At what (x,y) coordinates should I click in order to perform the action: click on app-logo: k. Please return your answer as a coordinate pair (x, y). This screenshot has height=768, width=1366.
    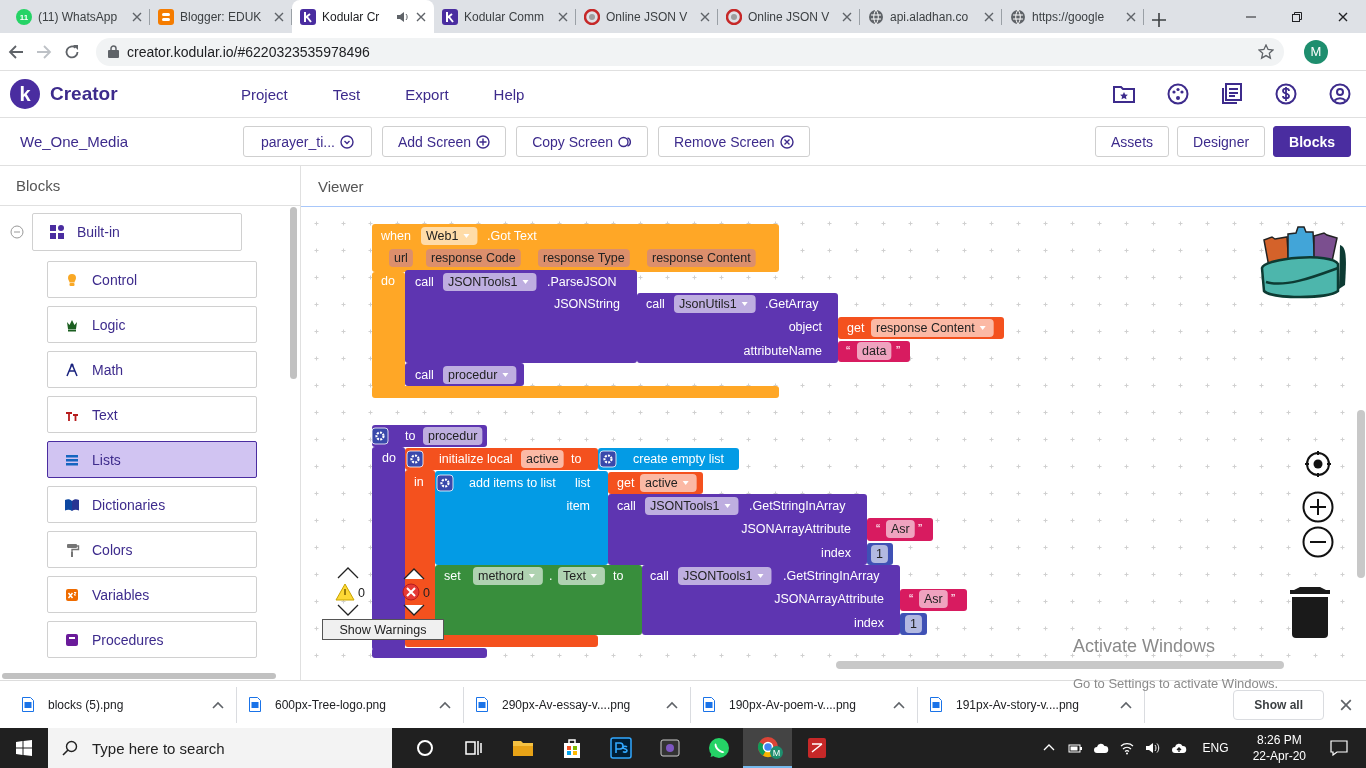
    Looking at the image, I should click on (25, 94).